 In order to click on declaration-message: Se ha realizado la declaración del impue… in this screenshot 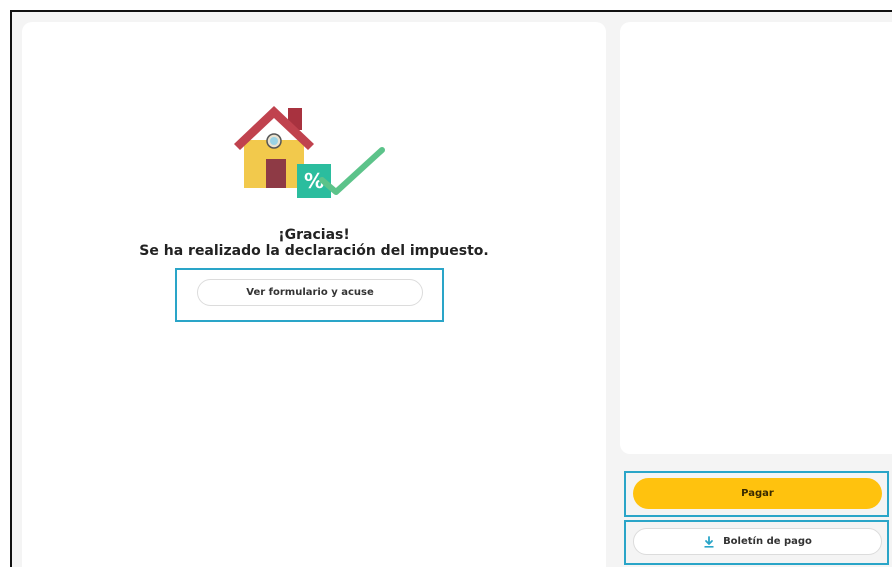, I will do `click(314, 251)`.